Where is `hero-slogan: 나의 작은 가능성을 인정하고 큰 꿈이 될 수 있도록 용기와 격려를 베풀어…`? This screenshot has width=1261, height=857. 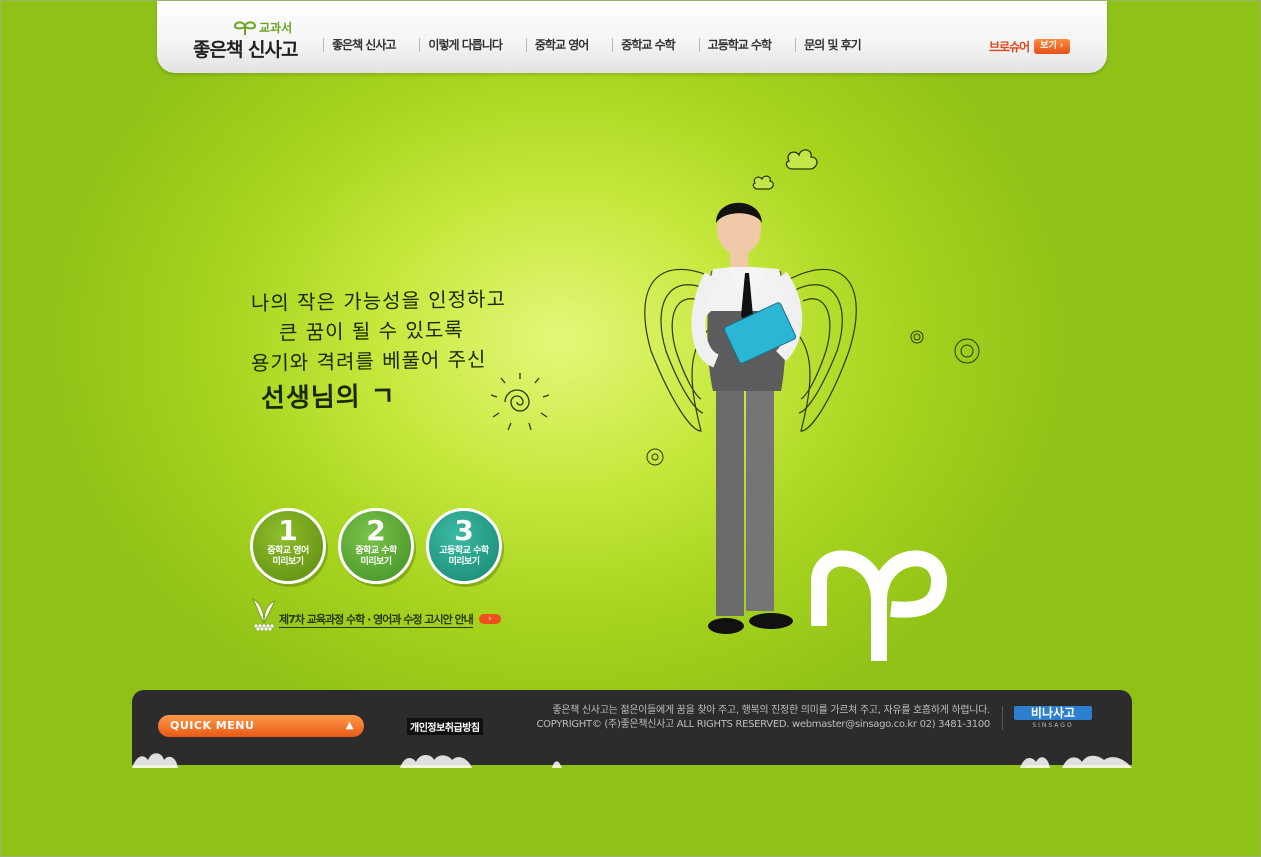 hero-slogan: 나의 작은 가능성을 인정하고 큰 꿈이 될 수 있도록 용기와 격려를 베풀어… is located at coordinates (378, 350).